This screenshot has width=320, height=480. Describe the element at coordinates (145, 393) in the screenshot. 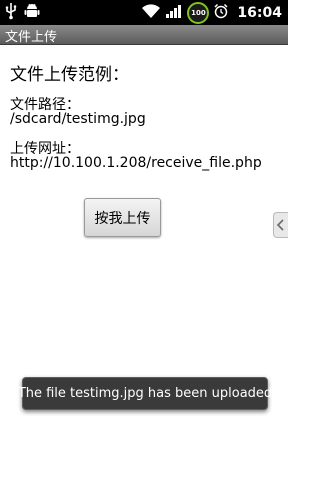

I see `toast-message: The file testimg.jpg has been uploaded` at that location.